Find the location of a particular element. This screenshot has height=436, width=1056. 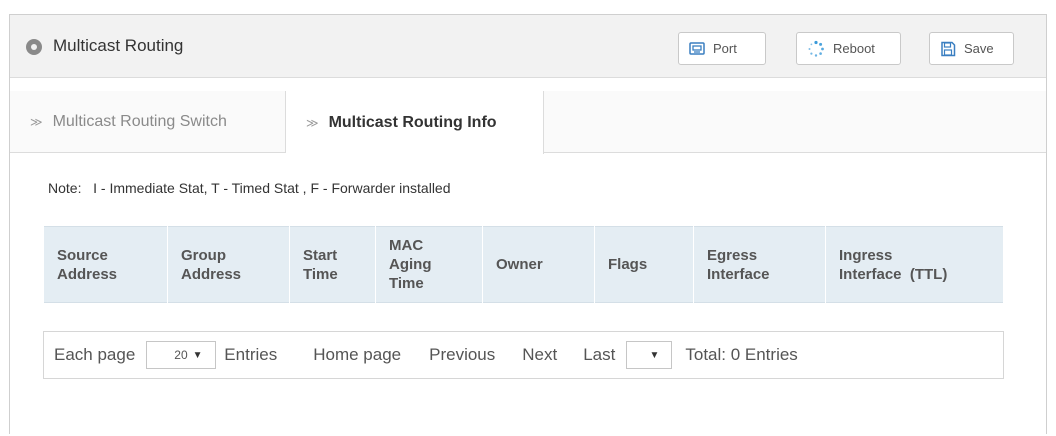

column-header-group-address: Group Address is located at coordinates (228, 264).